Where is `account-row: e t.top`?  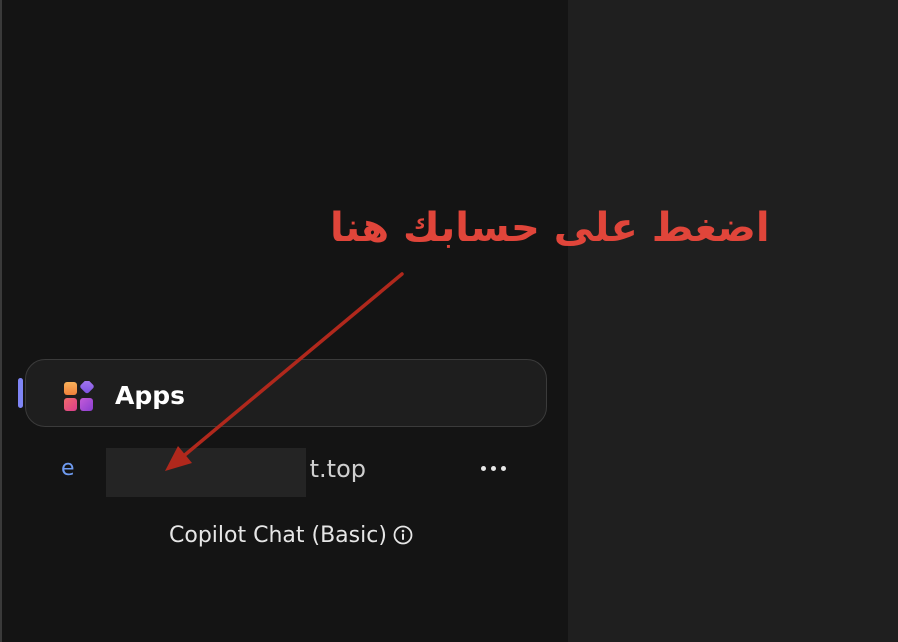 account-row: e t.top is located at coordinates (285, 470).